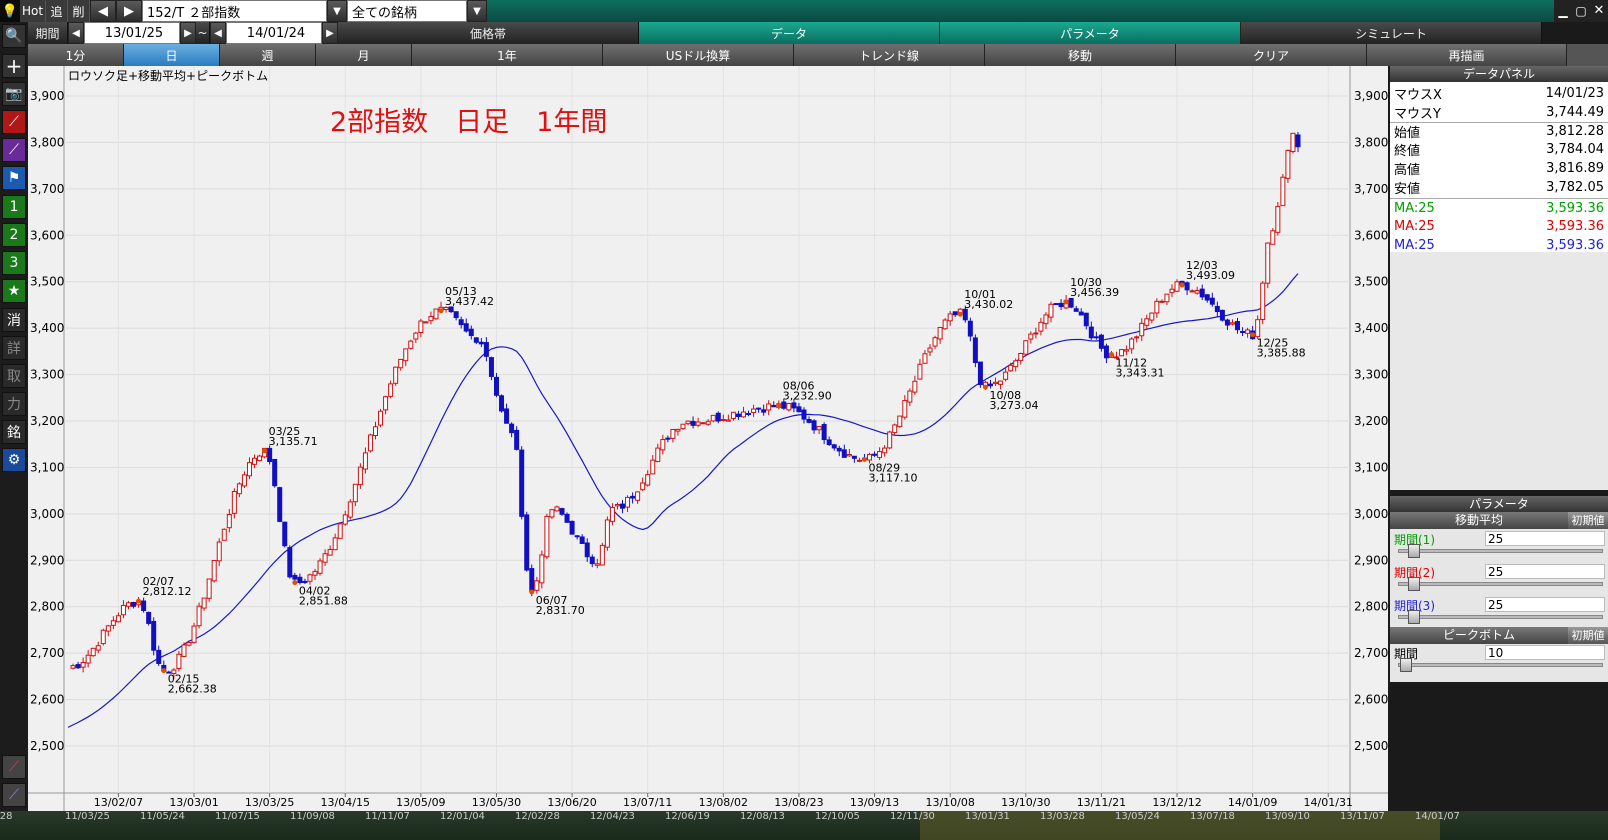 This screenshot has height=840, width=1608. Describe the element at coordinates (76, 55) in the screenshot. I see `tab-1min: 1分` at that location.